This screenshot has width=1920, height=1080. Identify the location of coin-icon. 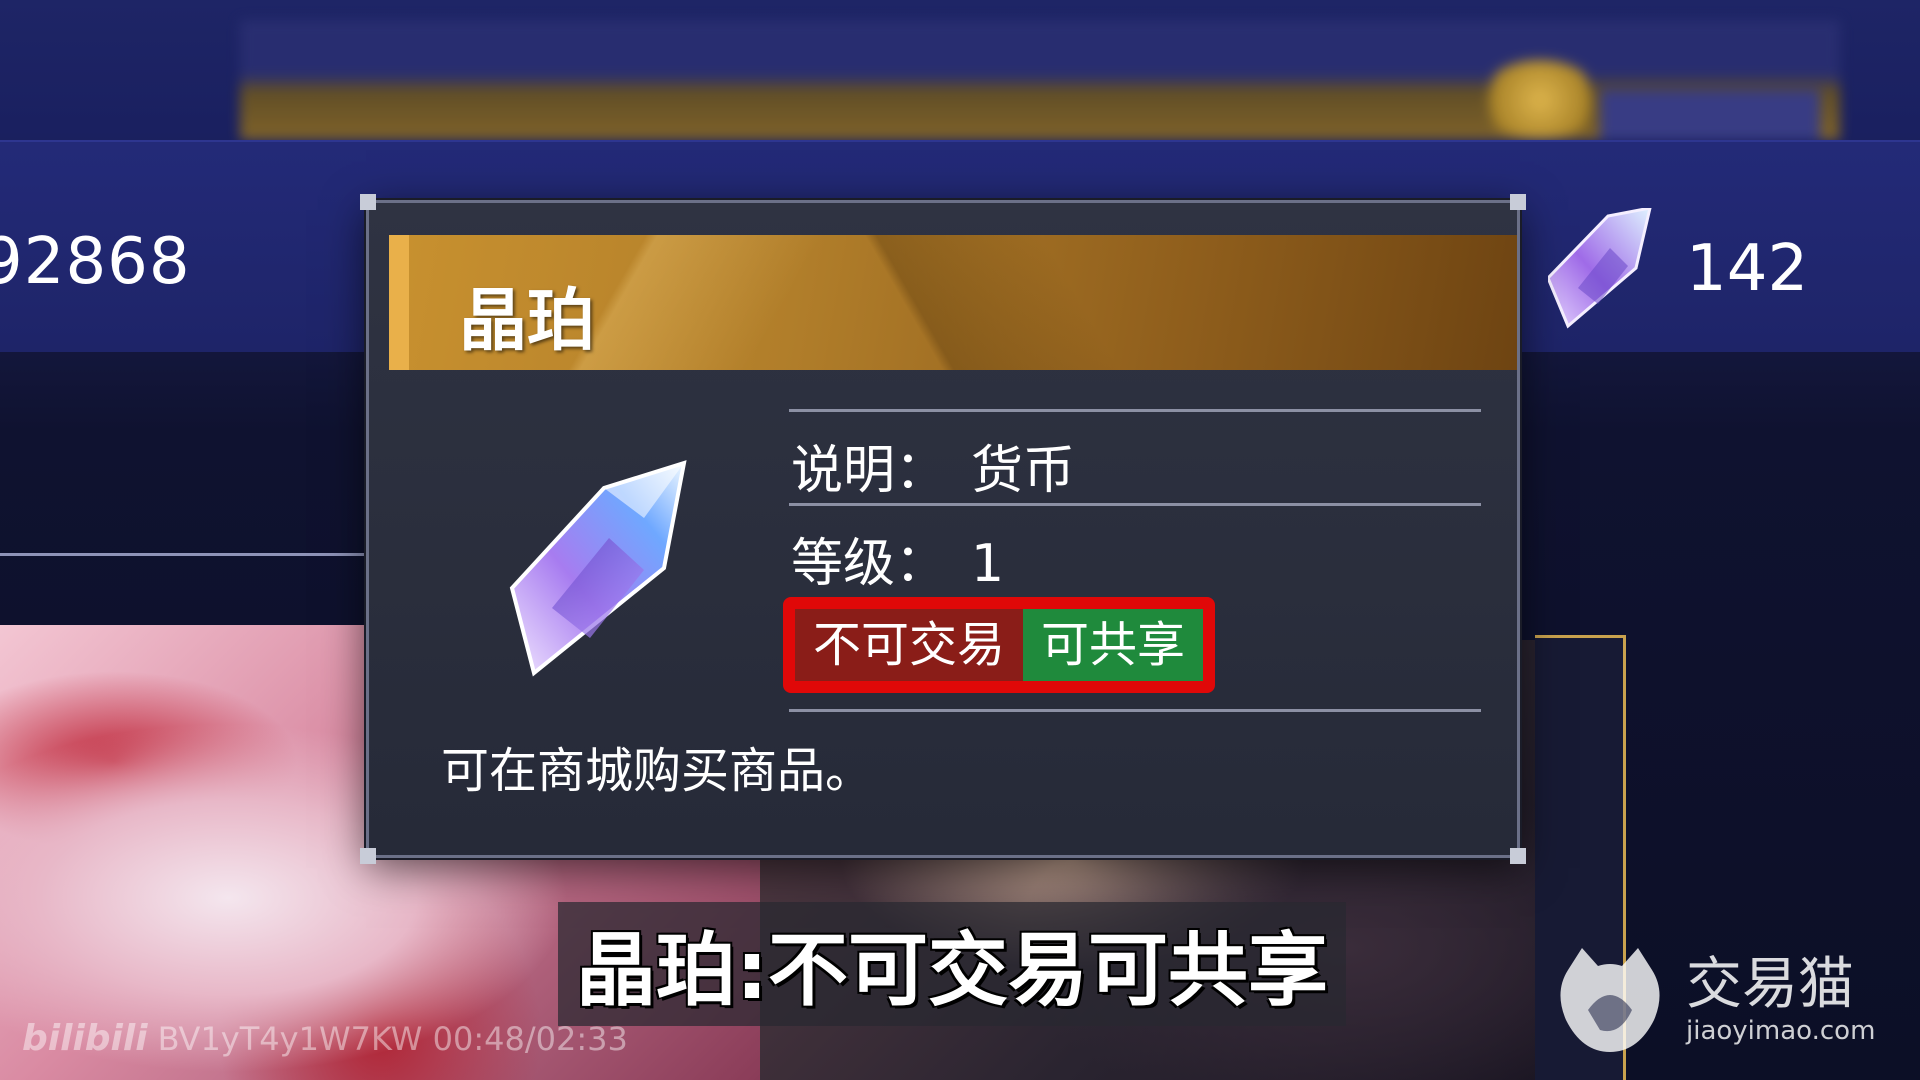
(1540, 100).